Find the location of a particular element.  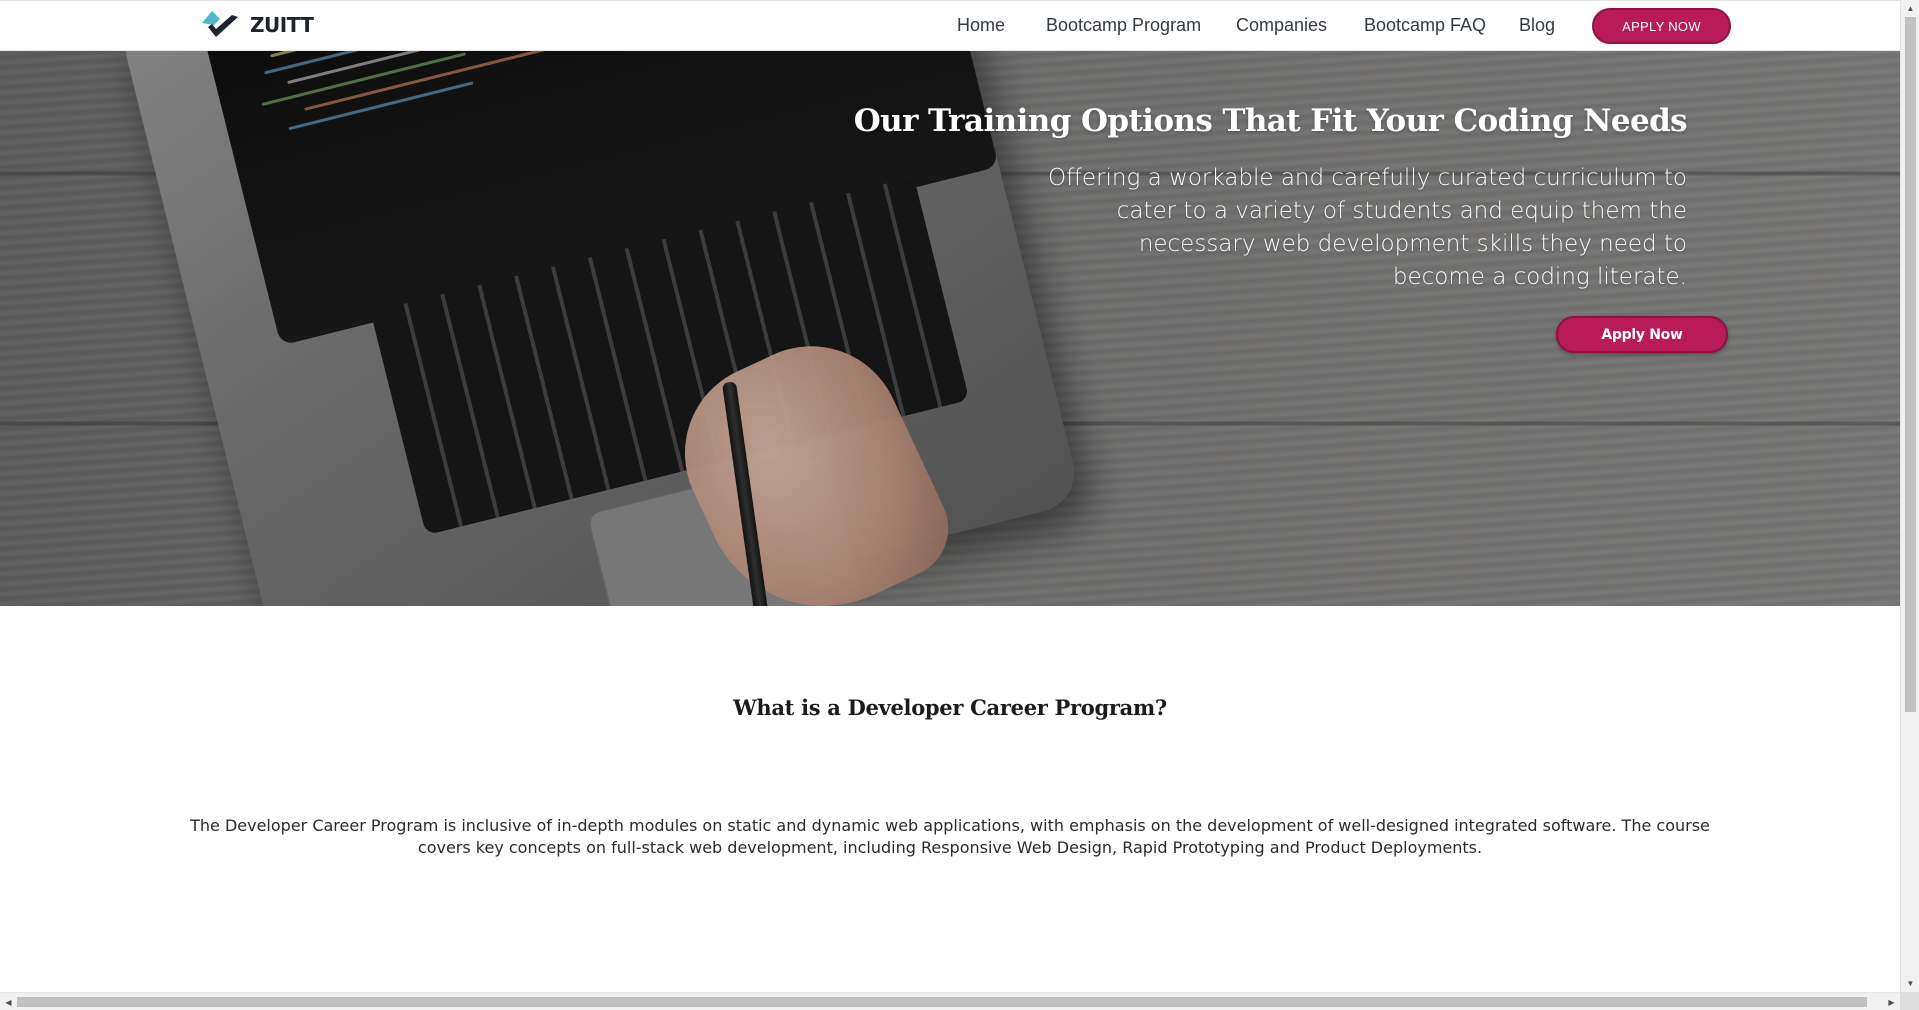

brand-name: ZUITT is located at coordinates (282, 25).